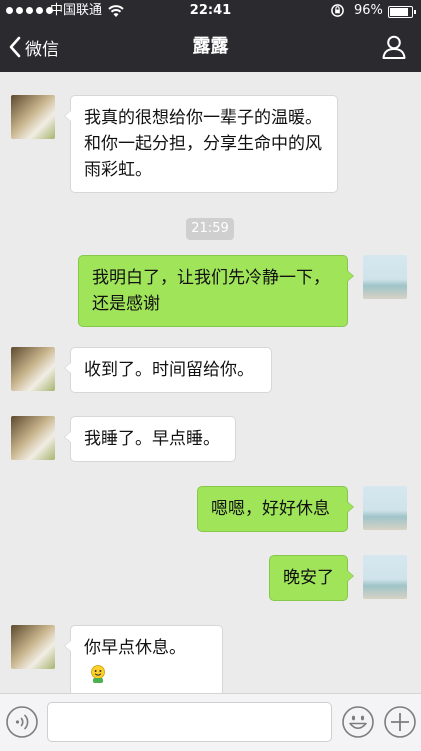 The image size is (421, 751). I want to click on status-bar: 中国联通 22:41 96%, so click(210, 11).